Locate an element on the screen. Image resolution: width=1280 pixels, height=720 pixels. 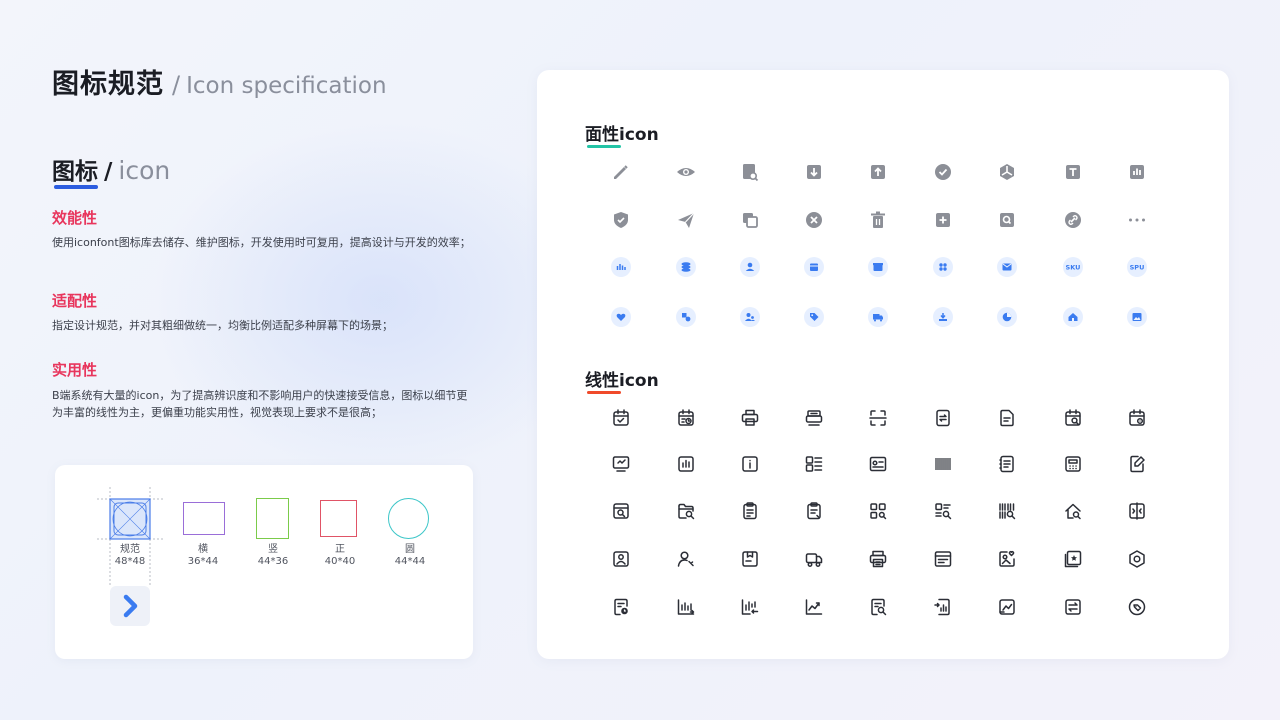
section-title-cn: 图标 is located at coordinates (75, 172).